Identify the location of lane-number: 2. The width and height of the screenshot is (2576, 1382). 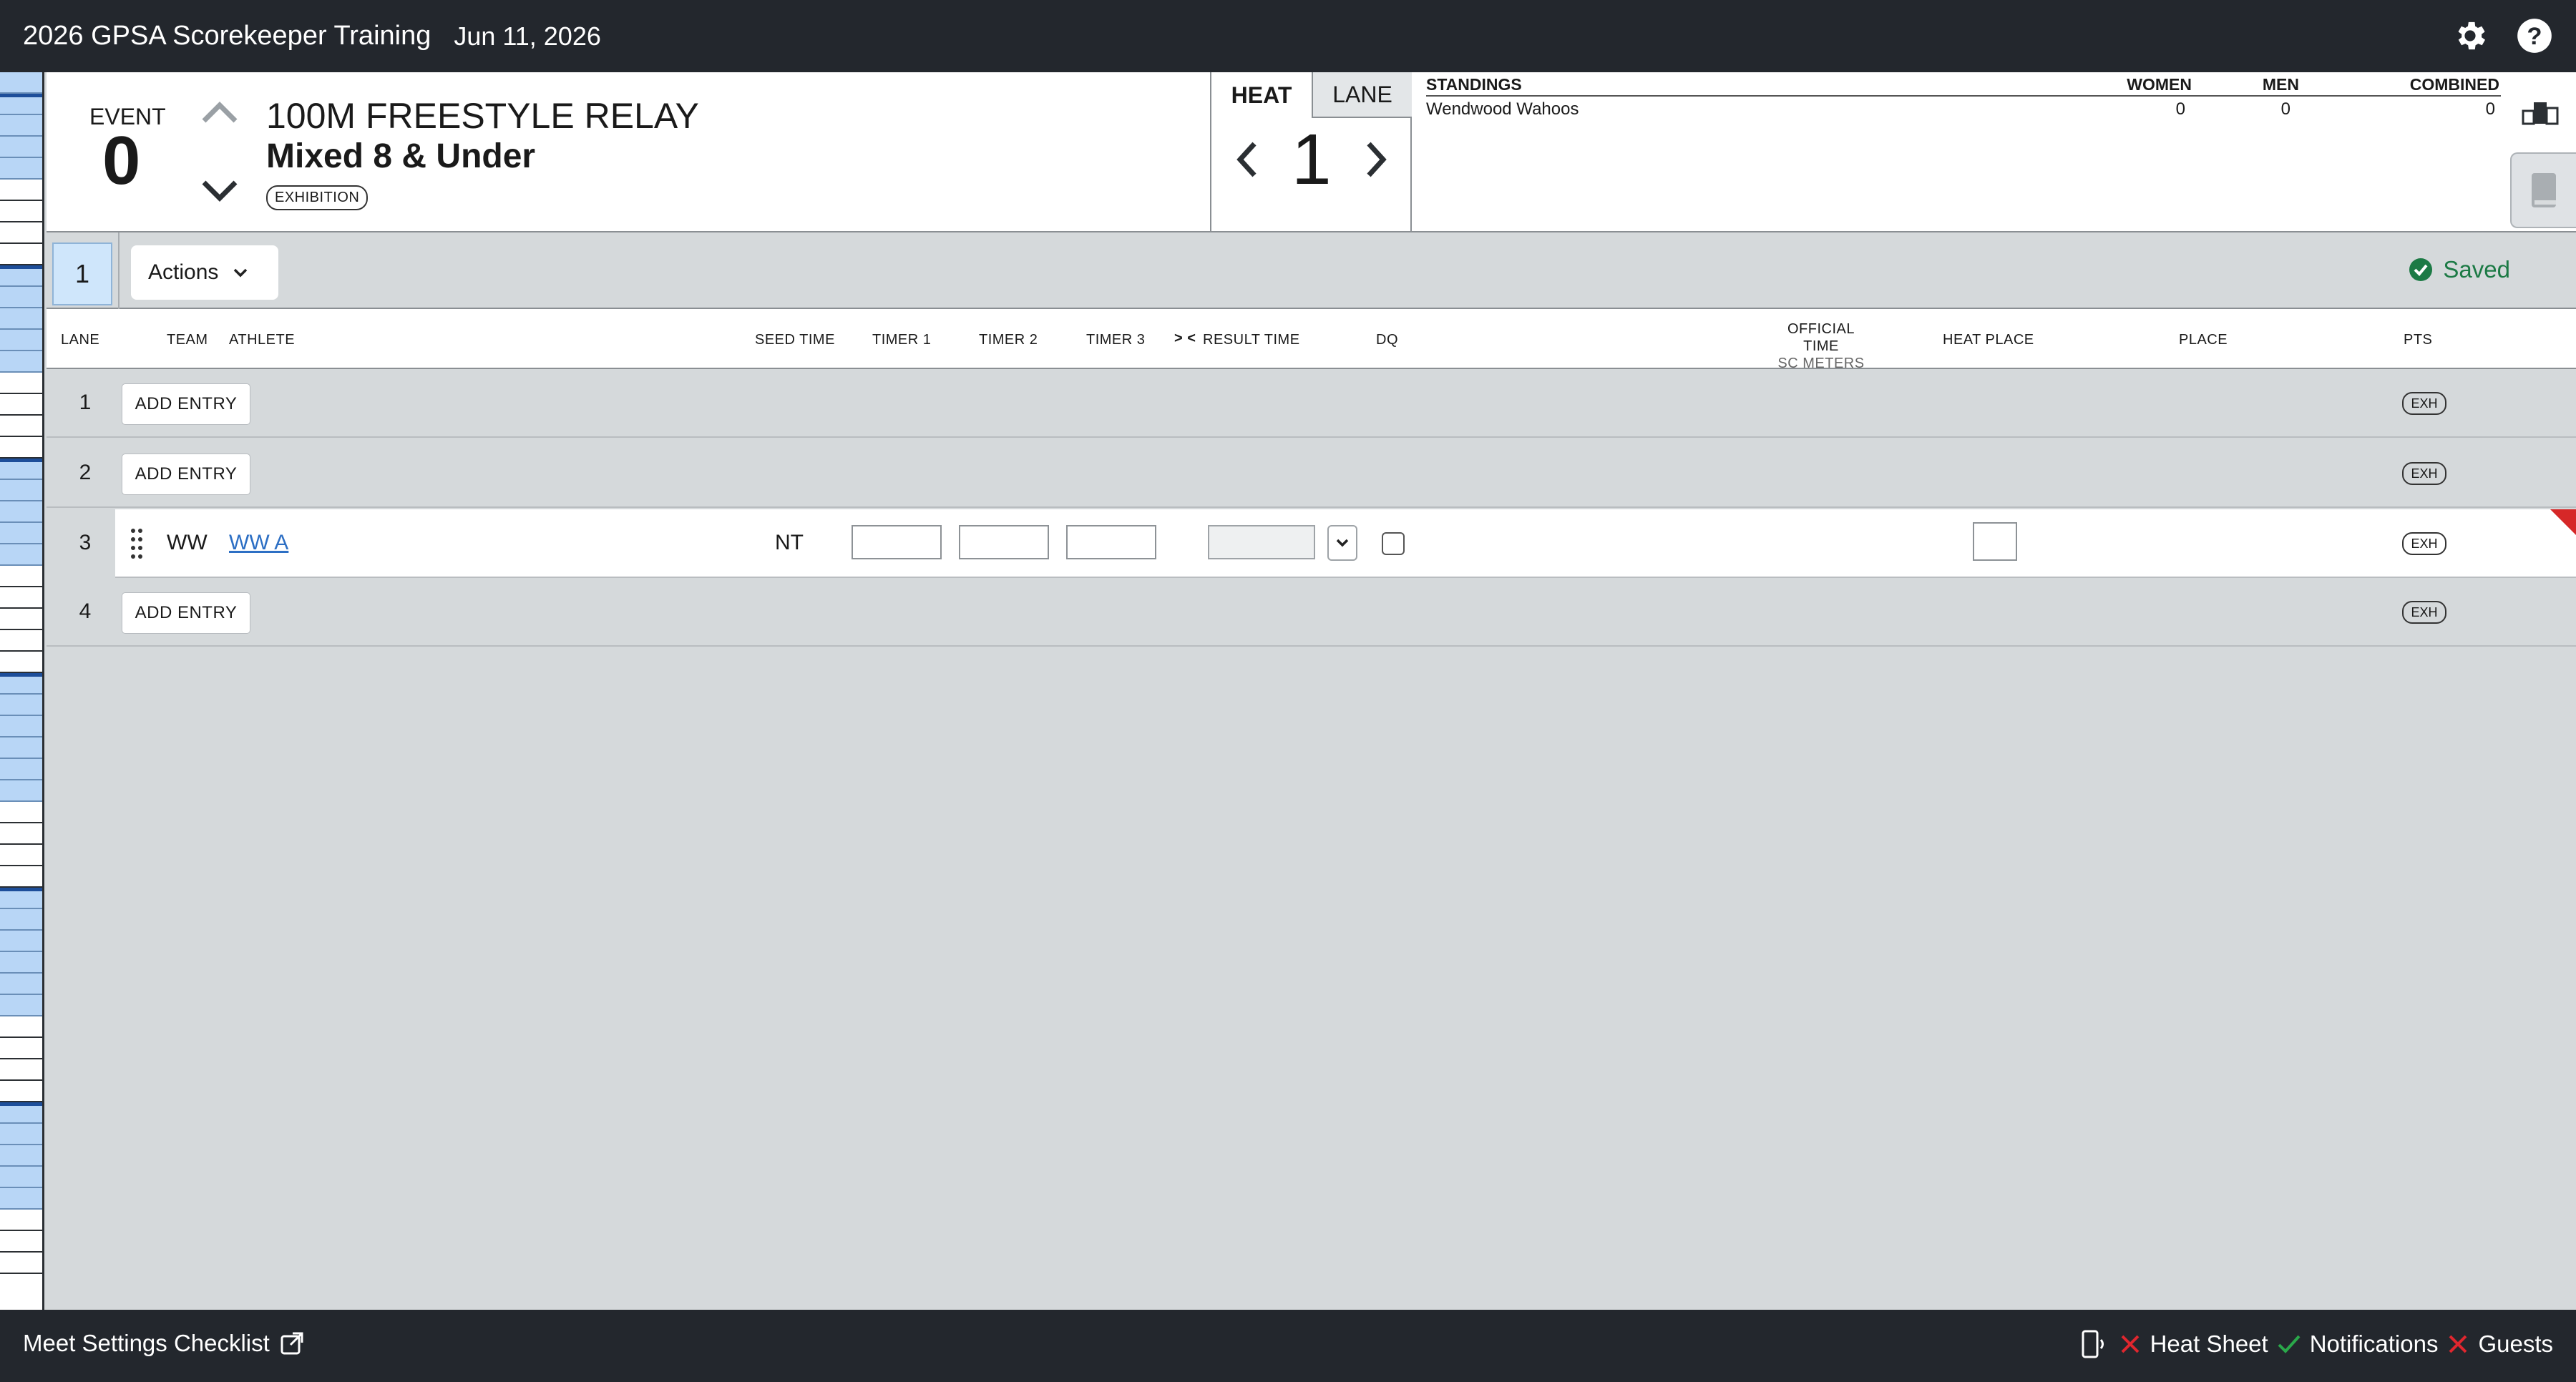
(85, 472).